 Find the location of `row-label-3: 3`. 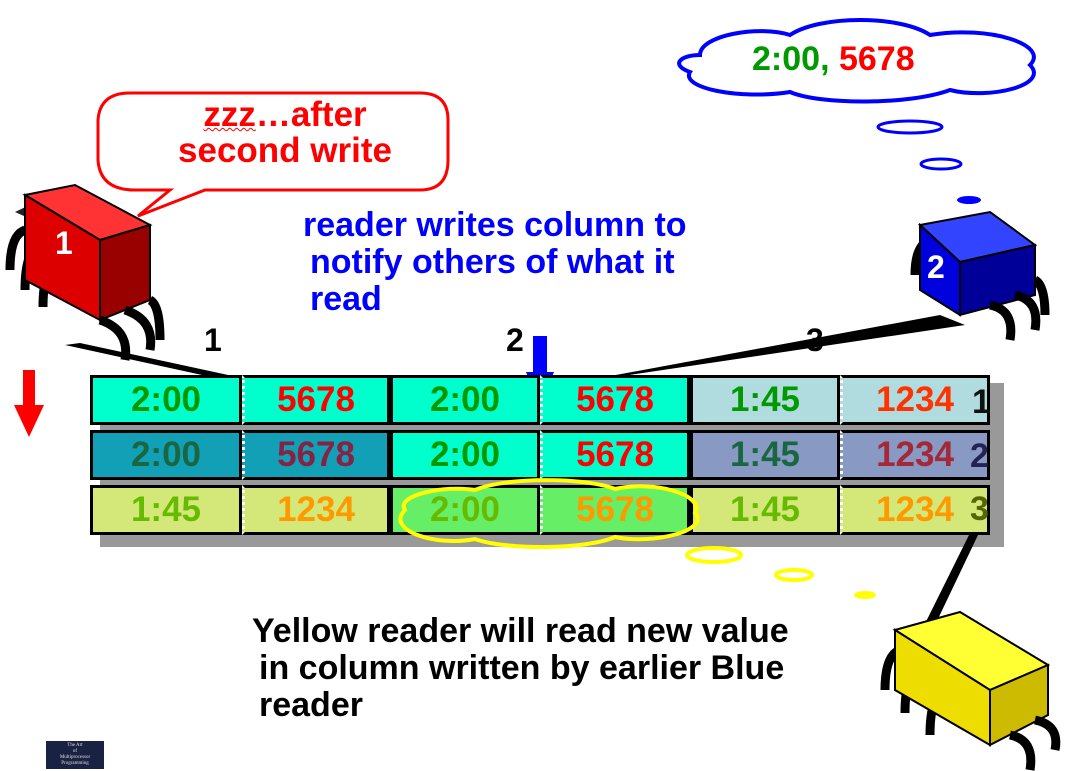

row-label-3: 3 is located at coordinates (979, 509).